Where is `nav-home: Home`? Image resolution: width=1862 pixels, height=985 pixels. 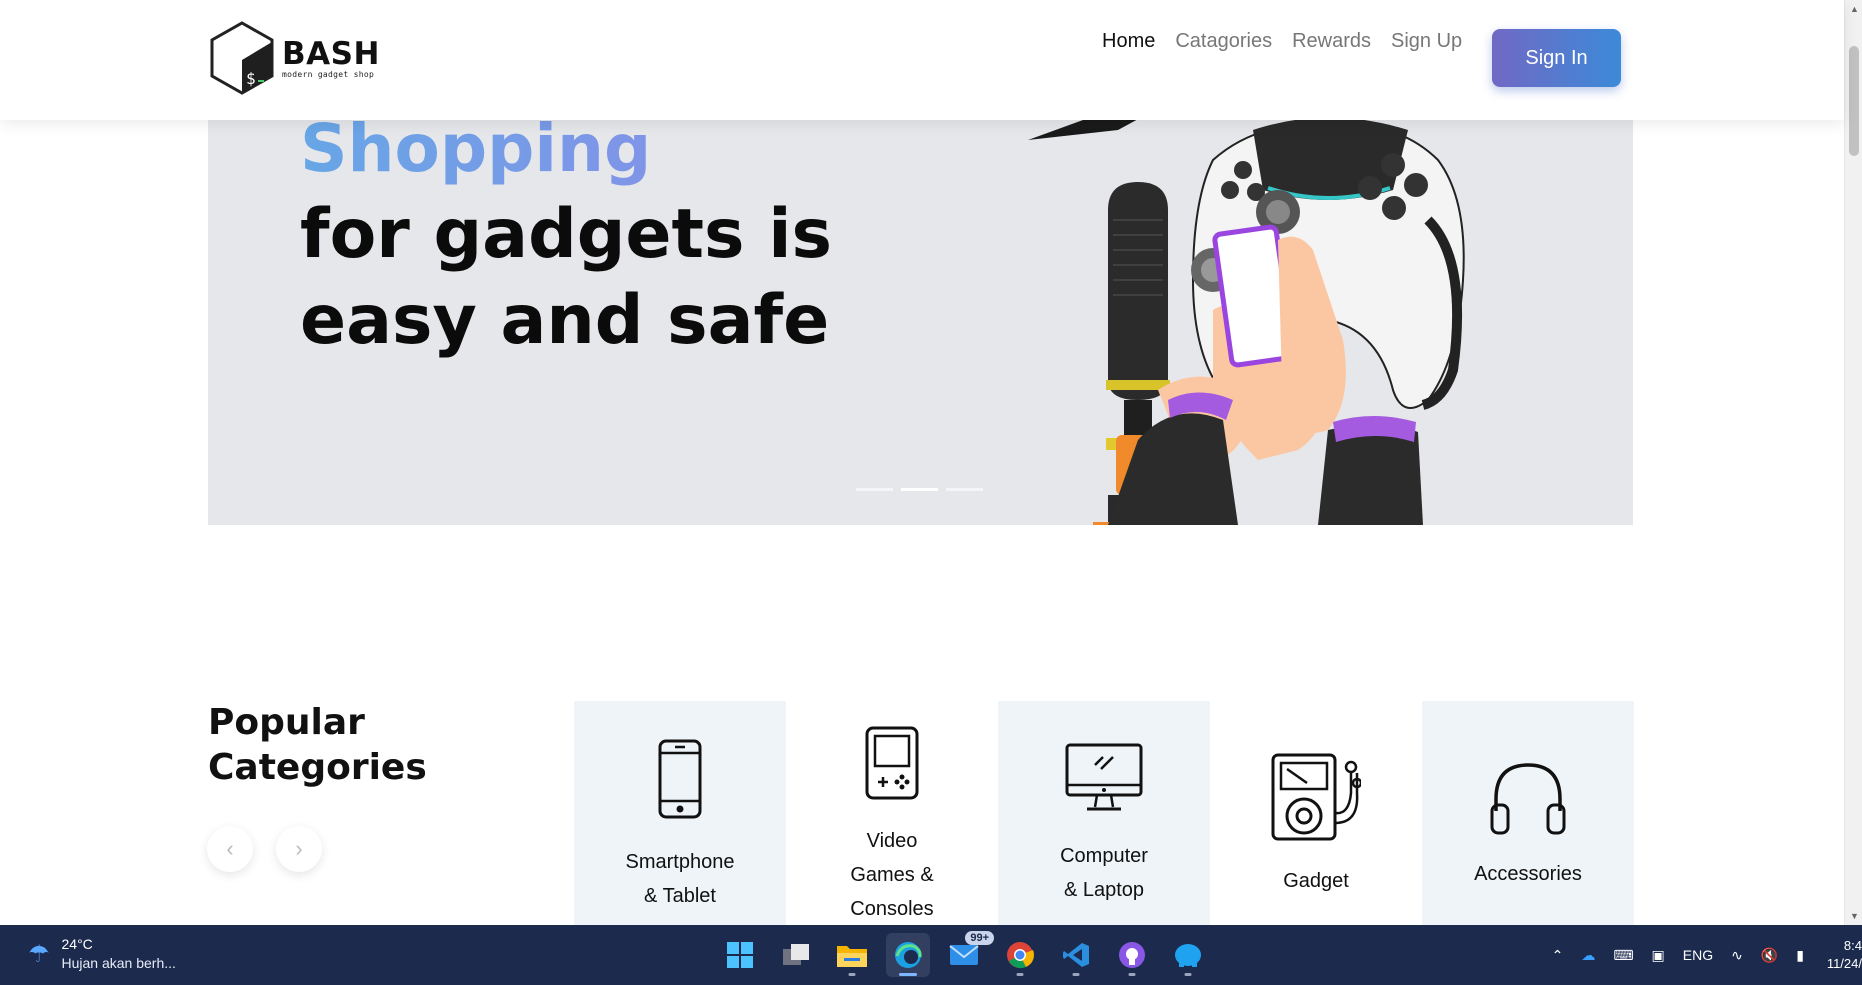 nav-home: Home is located at coordinates (1128, 41).